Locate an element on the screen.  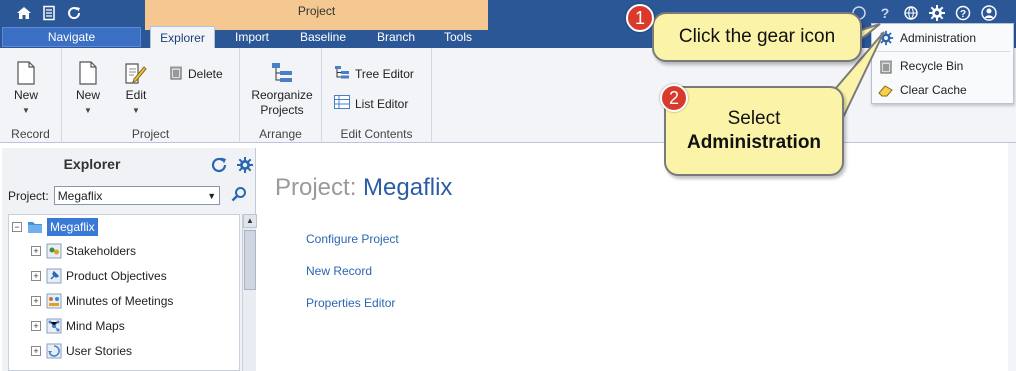
callout-2-line2: Administration is located at coordinates (754, 142).